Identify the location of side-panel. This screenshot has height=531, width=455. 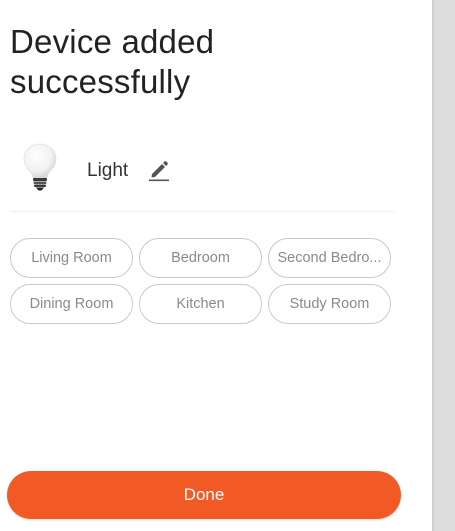
(443, 265).